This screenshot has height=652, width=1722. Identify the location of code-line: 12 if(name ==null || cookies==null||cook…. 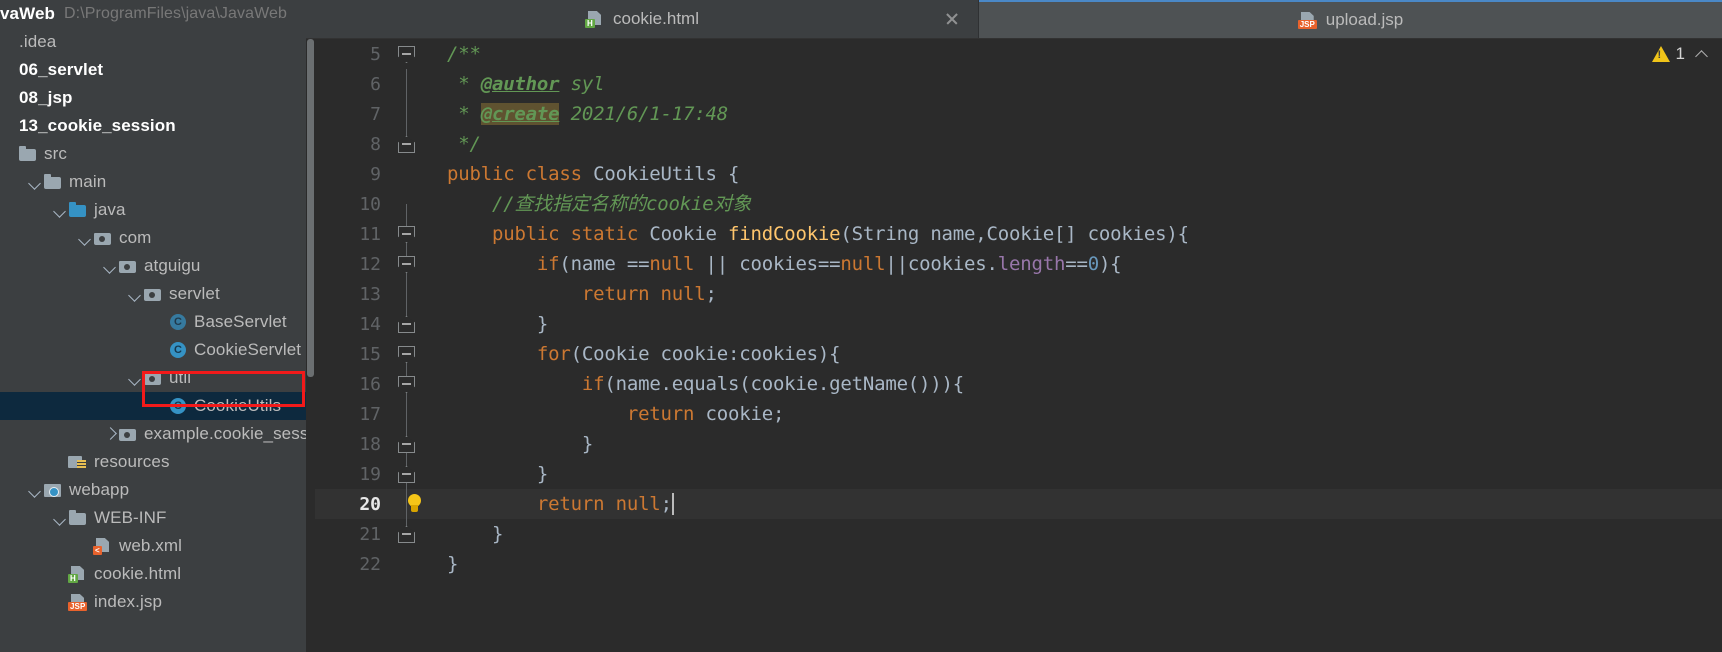
(1018, 264).